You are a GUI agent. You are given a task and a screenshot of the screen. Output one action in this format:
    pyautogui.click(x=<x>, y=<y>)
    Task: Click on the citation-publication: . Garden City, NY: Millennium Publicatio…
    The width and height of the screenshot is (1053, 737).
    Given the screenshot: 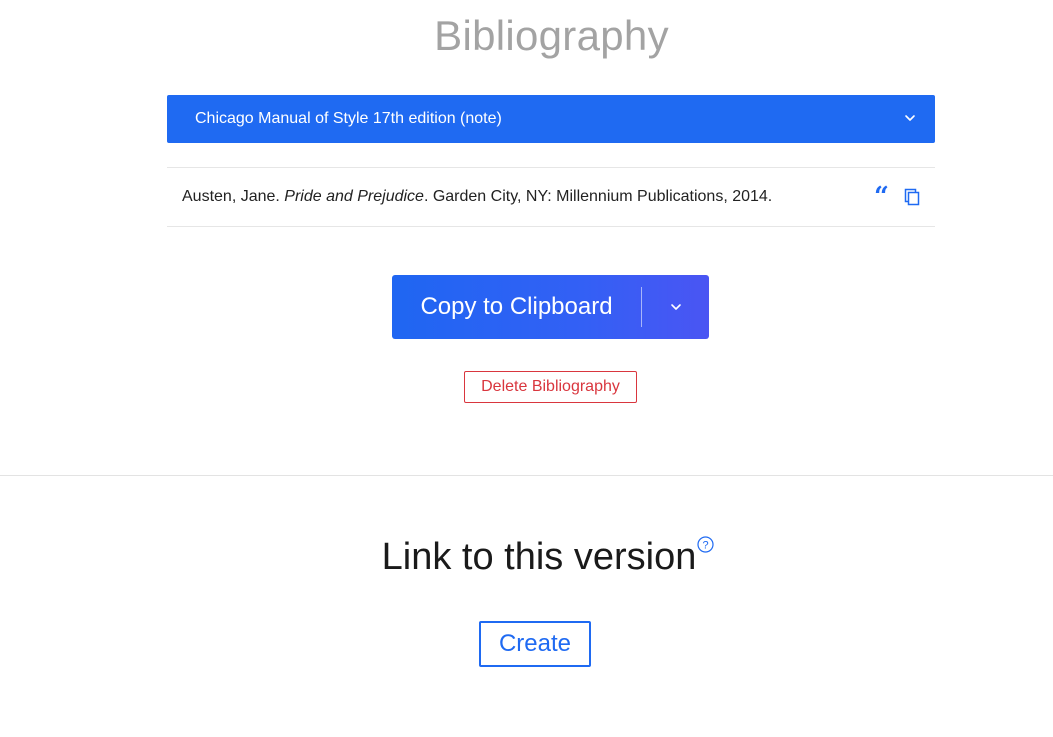 What is the action you would take?
    pyautogui.click(x=598, y=196)
    